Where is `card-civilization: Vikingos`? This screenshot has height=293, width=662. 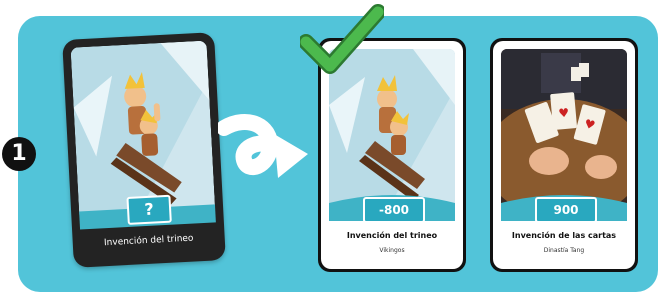 card-civilization: Vikingos is located at coordinates (392, 250).